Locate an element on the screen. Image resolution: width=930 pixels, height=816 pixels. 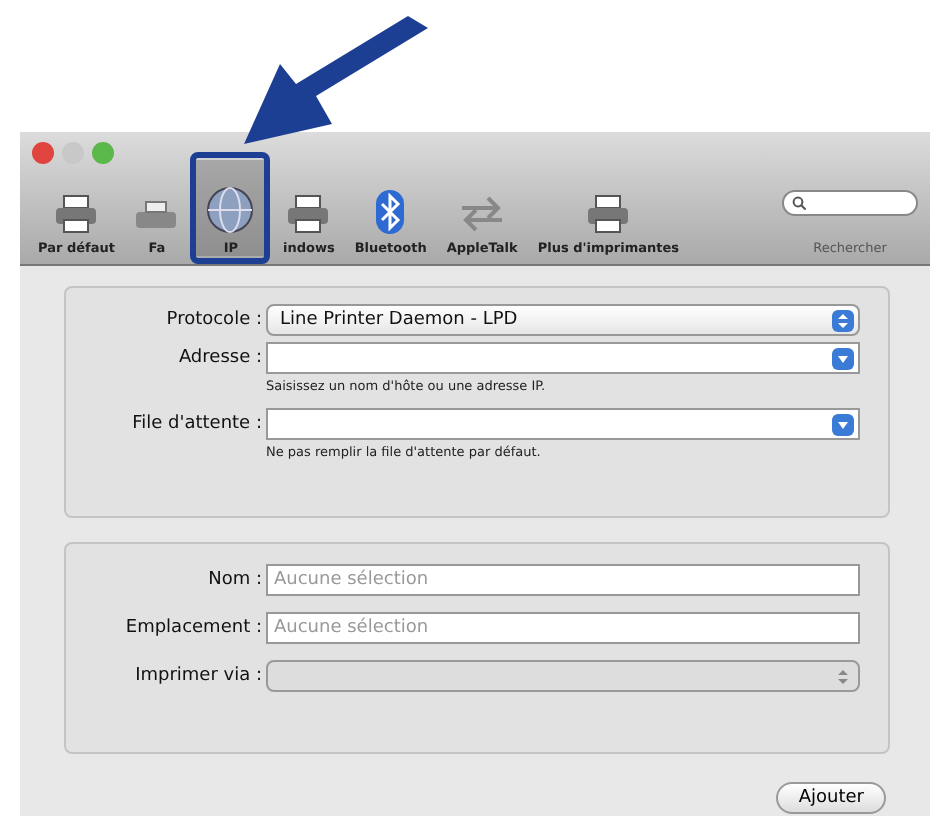
field-label: Imprimer via : is located at coordinates (197, 676).